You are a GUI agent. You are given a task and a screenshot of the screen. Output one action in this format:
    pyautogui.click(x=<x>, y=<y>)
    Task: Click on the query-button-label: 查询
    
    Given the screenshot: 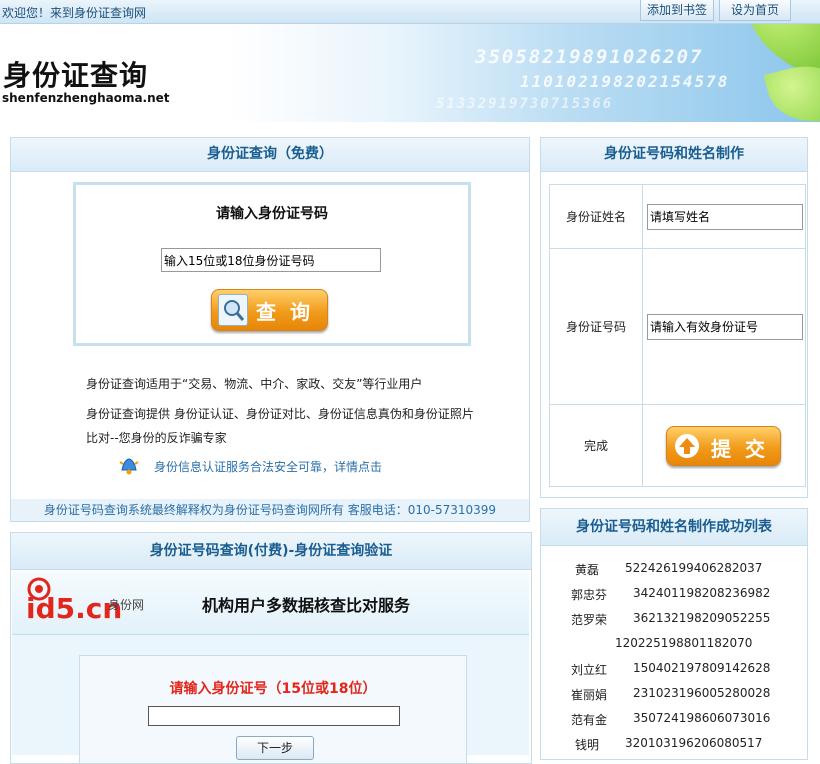 What is the action you would take?
    pyautogui.click(x=290, y=312)
    